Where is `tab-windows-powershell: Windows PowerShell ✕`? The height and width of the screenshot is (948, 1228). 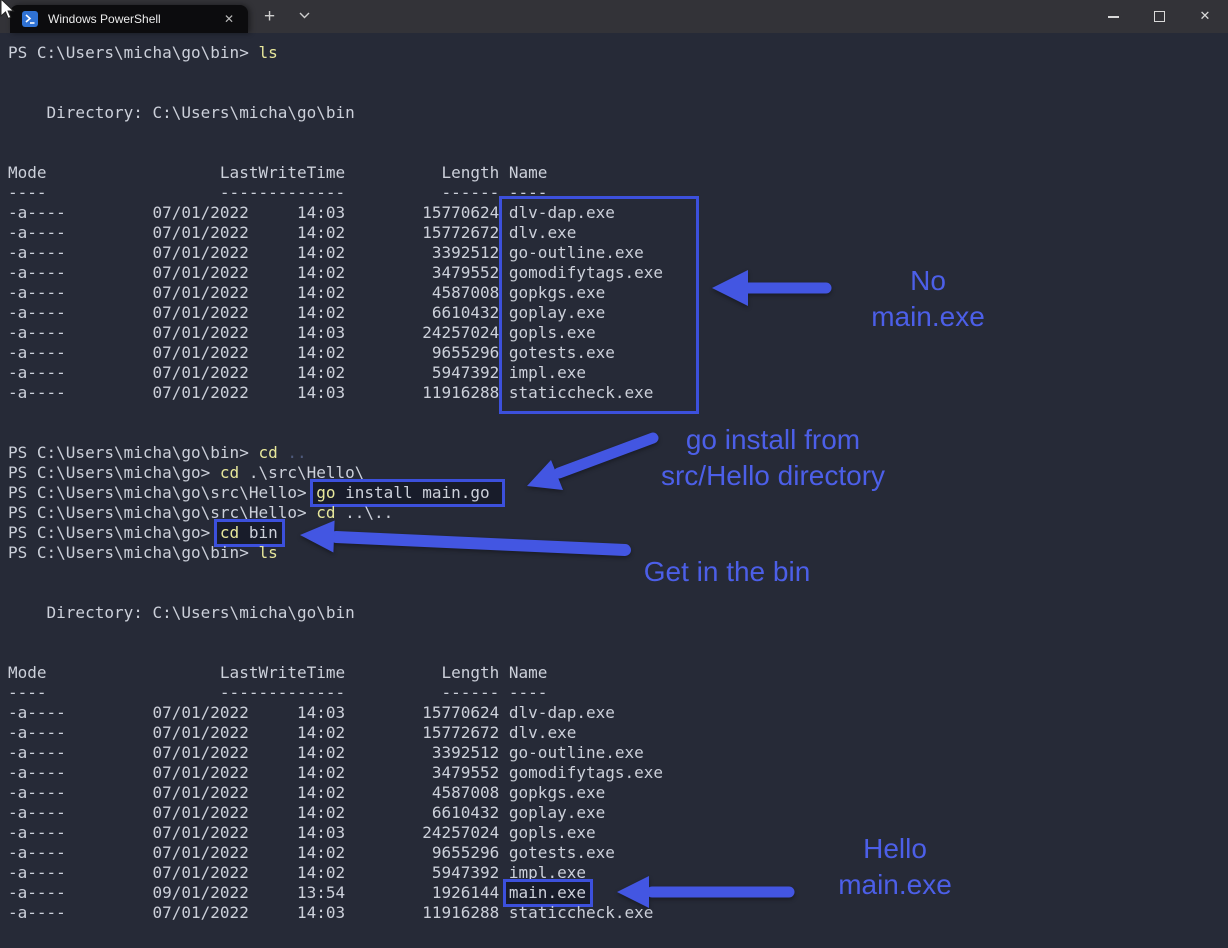
tab-windows-powershell: Windows PowerShell ✕ is located at coordinates (129, 19).